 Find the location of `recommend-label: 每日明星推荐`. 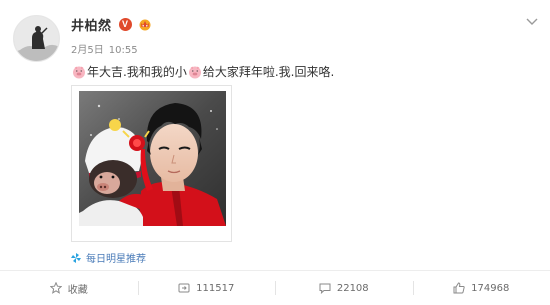

recommend-label: 每日明星推荐 is located at coordinates (116, 259).